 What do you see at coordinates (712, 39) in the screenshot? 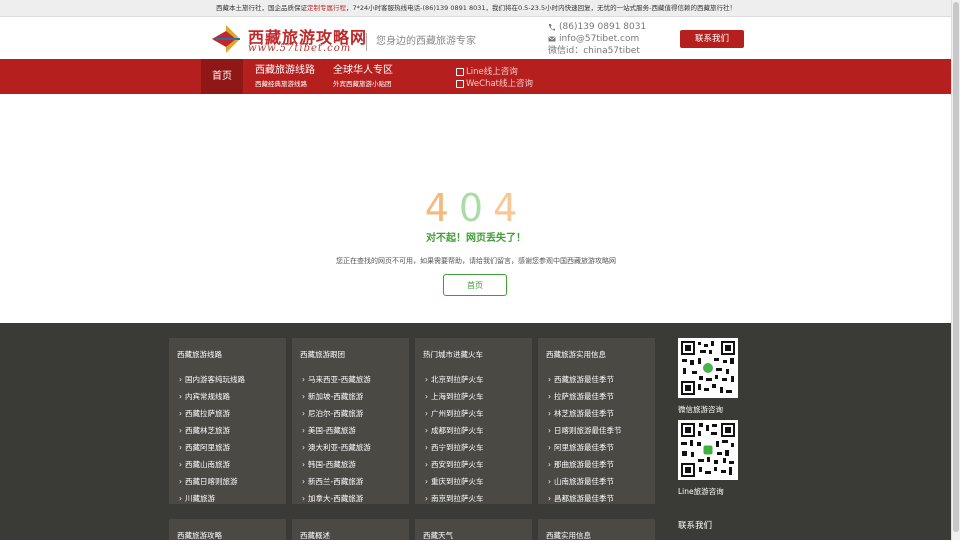
I see `contact-us-button: 联系我们` at bounding box center [712, 39].